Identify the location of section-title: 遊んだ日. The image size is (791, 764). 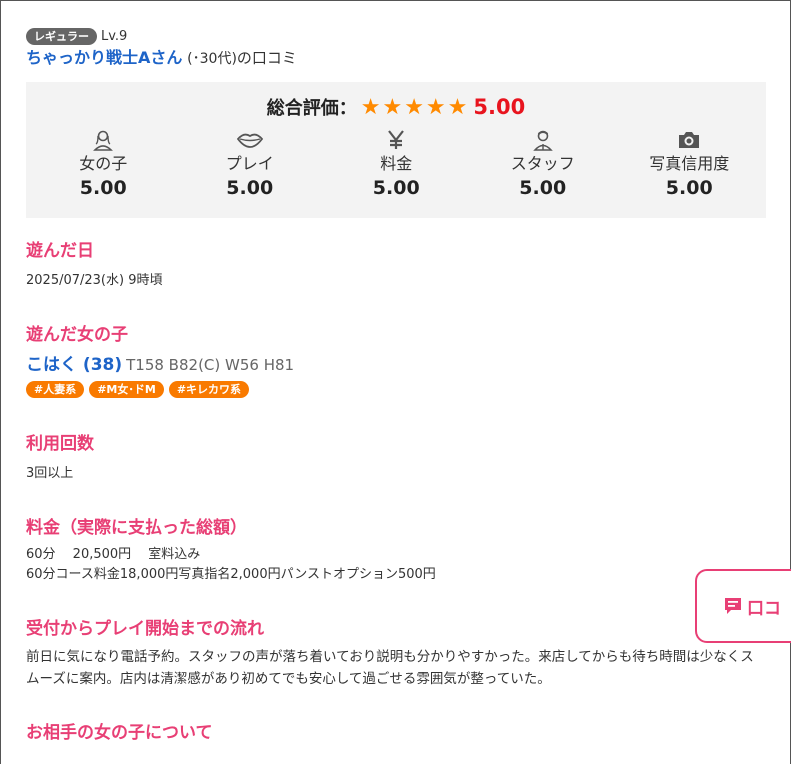
(60, 251).